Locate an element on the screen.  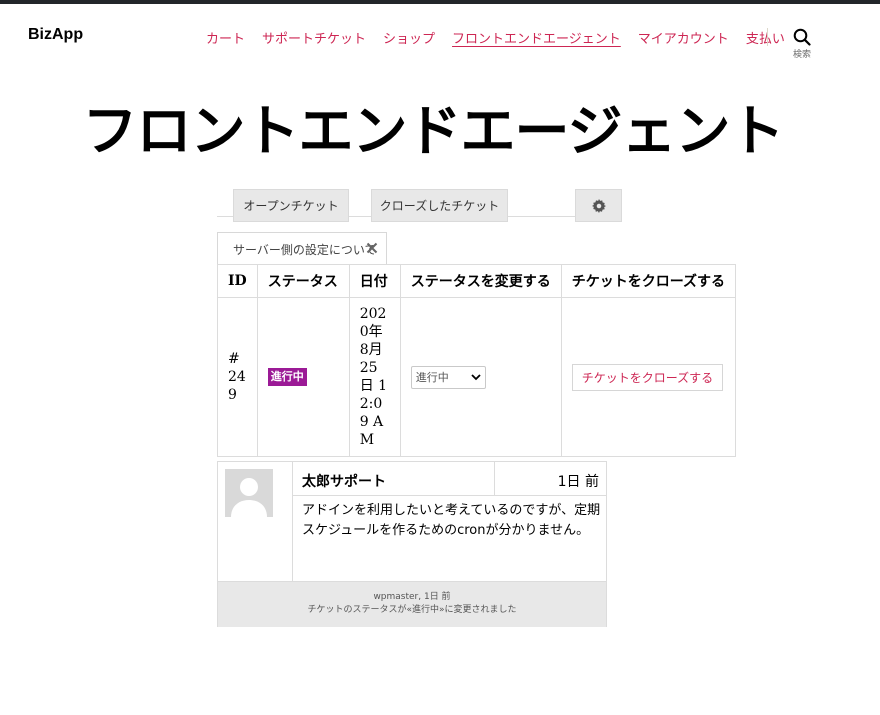
status-badge: 進行中 is located at coordinates (287, 377).